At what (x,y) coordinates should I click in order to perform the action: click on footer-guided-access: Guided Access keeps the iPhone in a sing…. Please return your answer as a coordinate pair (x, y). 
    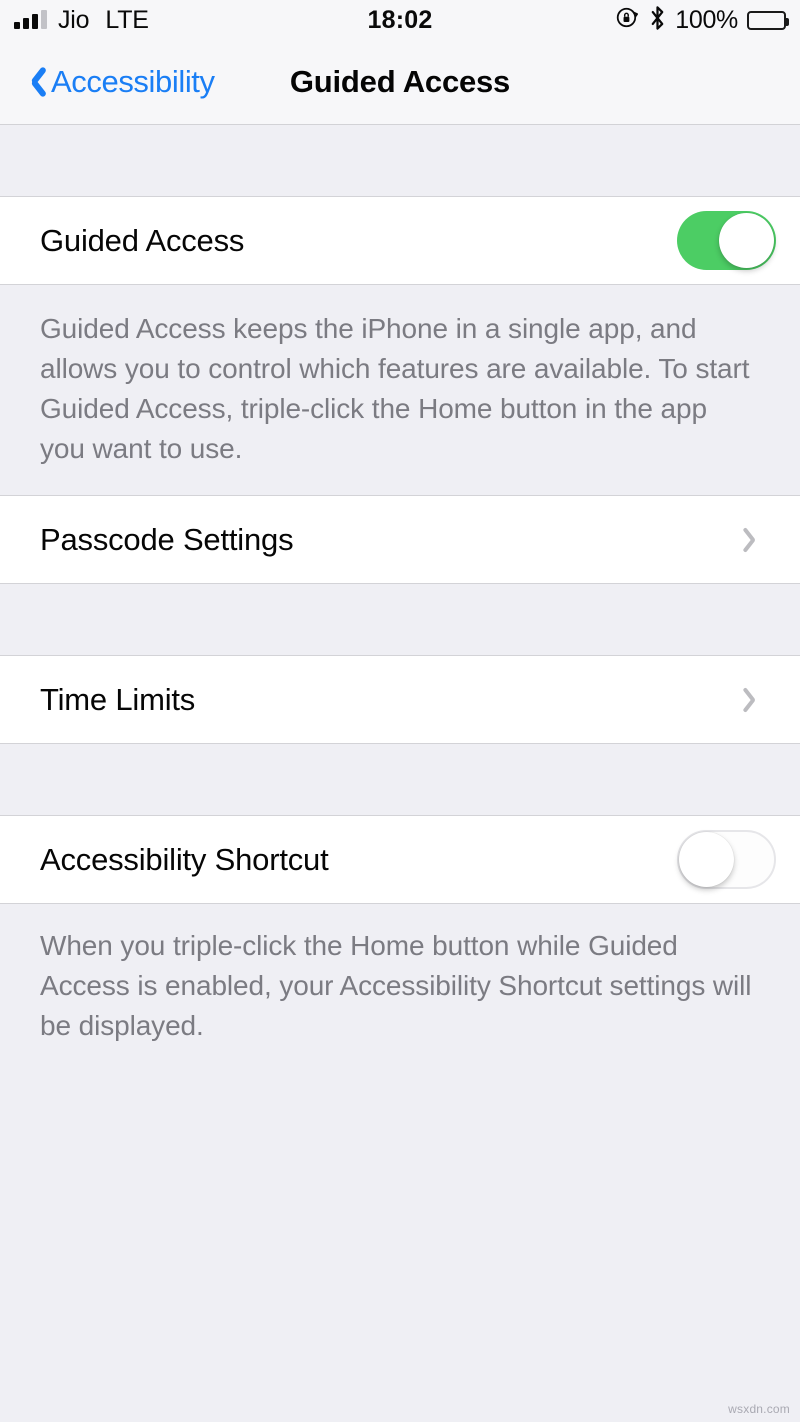
    Looking at the image, I should click on (395, 388).